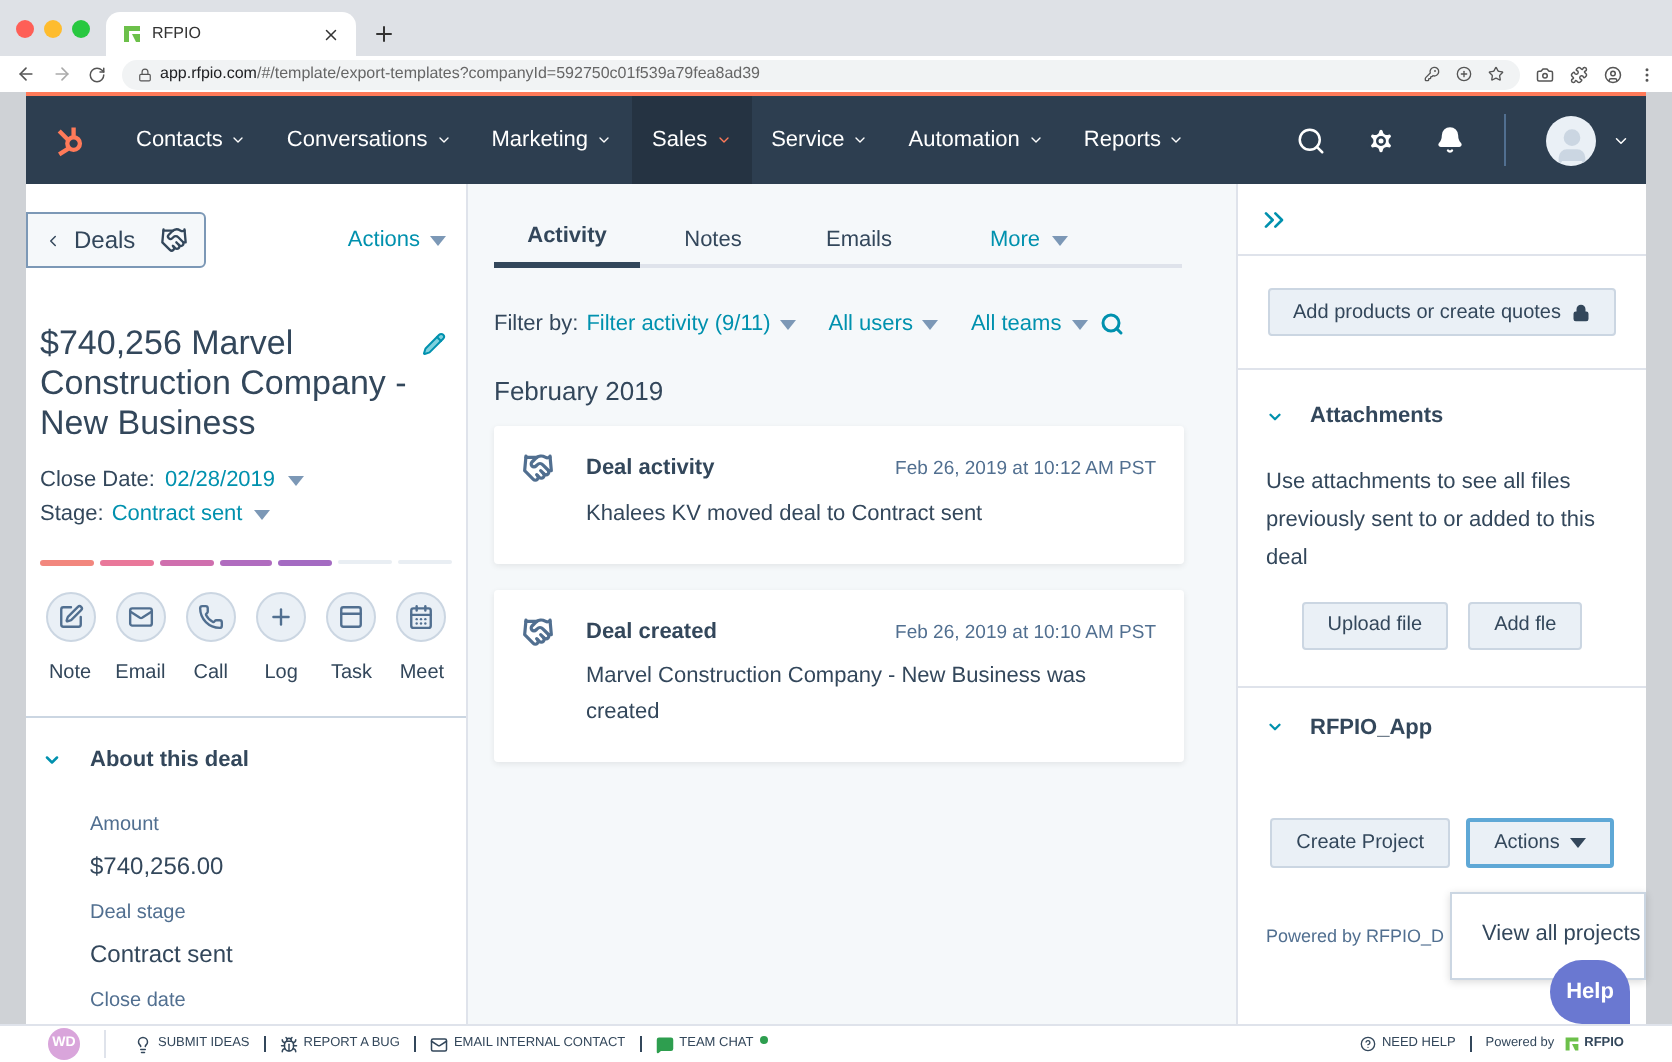 The width and height of the screenshot is (1672, 1062). What do you see at coordinates (396, 240) in the screenshot?
I see `actions-button: Actions` at bounding box center [396, 240].